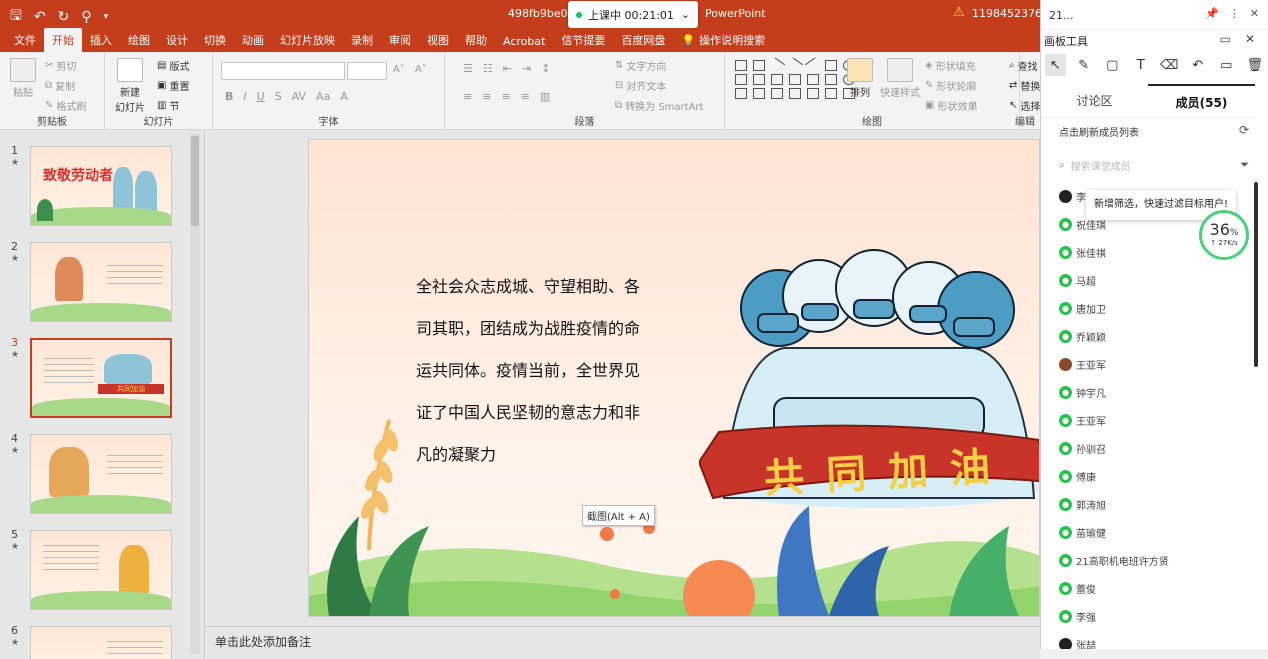 This screenshot has height=659, width=1268. Describe the element at coordinates (659, 105) in the screenshot. I see `convert-smartart-button: ⧉ 转换为 SmartArt` at that location.